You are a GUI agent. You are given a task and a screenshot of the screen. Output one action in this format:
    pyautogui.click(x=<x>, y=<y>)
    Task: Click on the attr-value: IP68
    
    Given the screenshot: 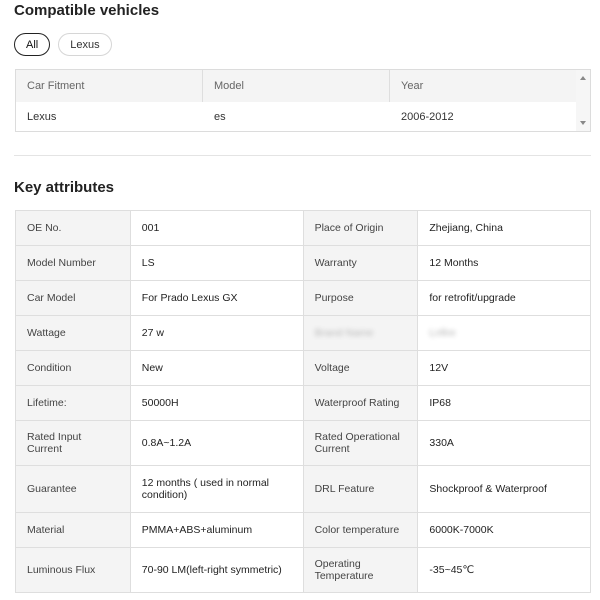 What is the action you would take?
    pyautogui.click(x=504, y=403)
    